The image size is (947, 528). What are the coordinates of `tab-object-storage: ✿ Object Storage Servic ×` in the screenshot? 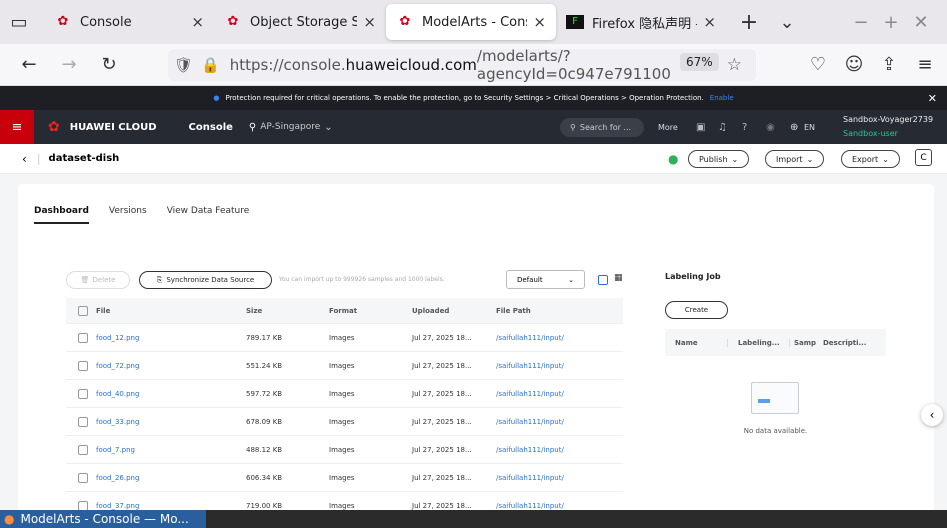 It's located at (300, 22).